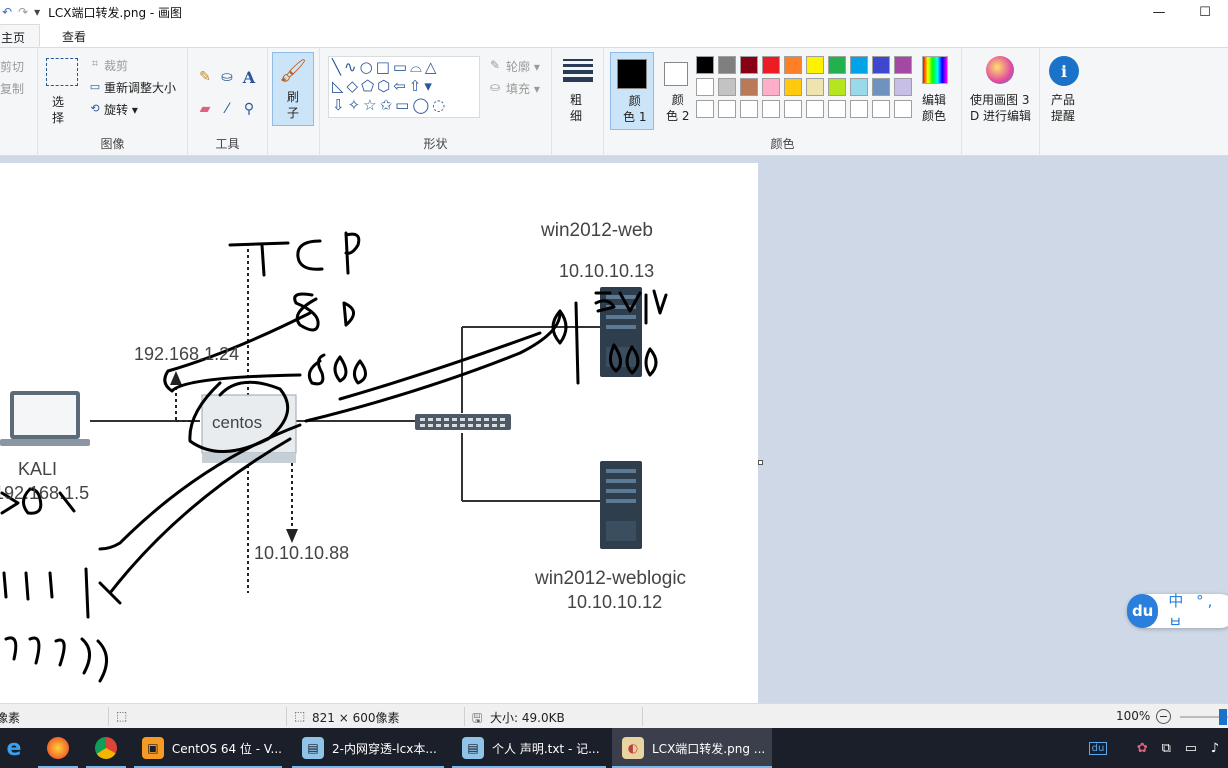  I want to click on line-thickness-icon, so click(578, 70).